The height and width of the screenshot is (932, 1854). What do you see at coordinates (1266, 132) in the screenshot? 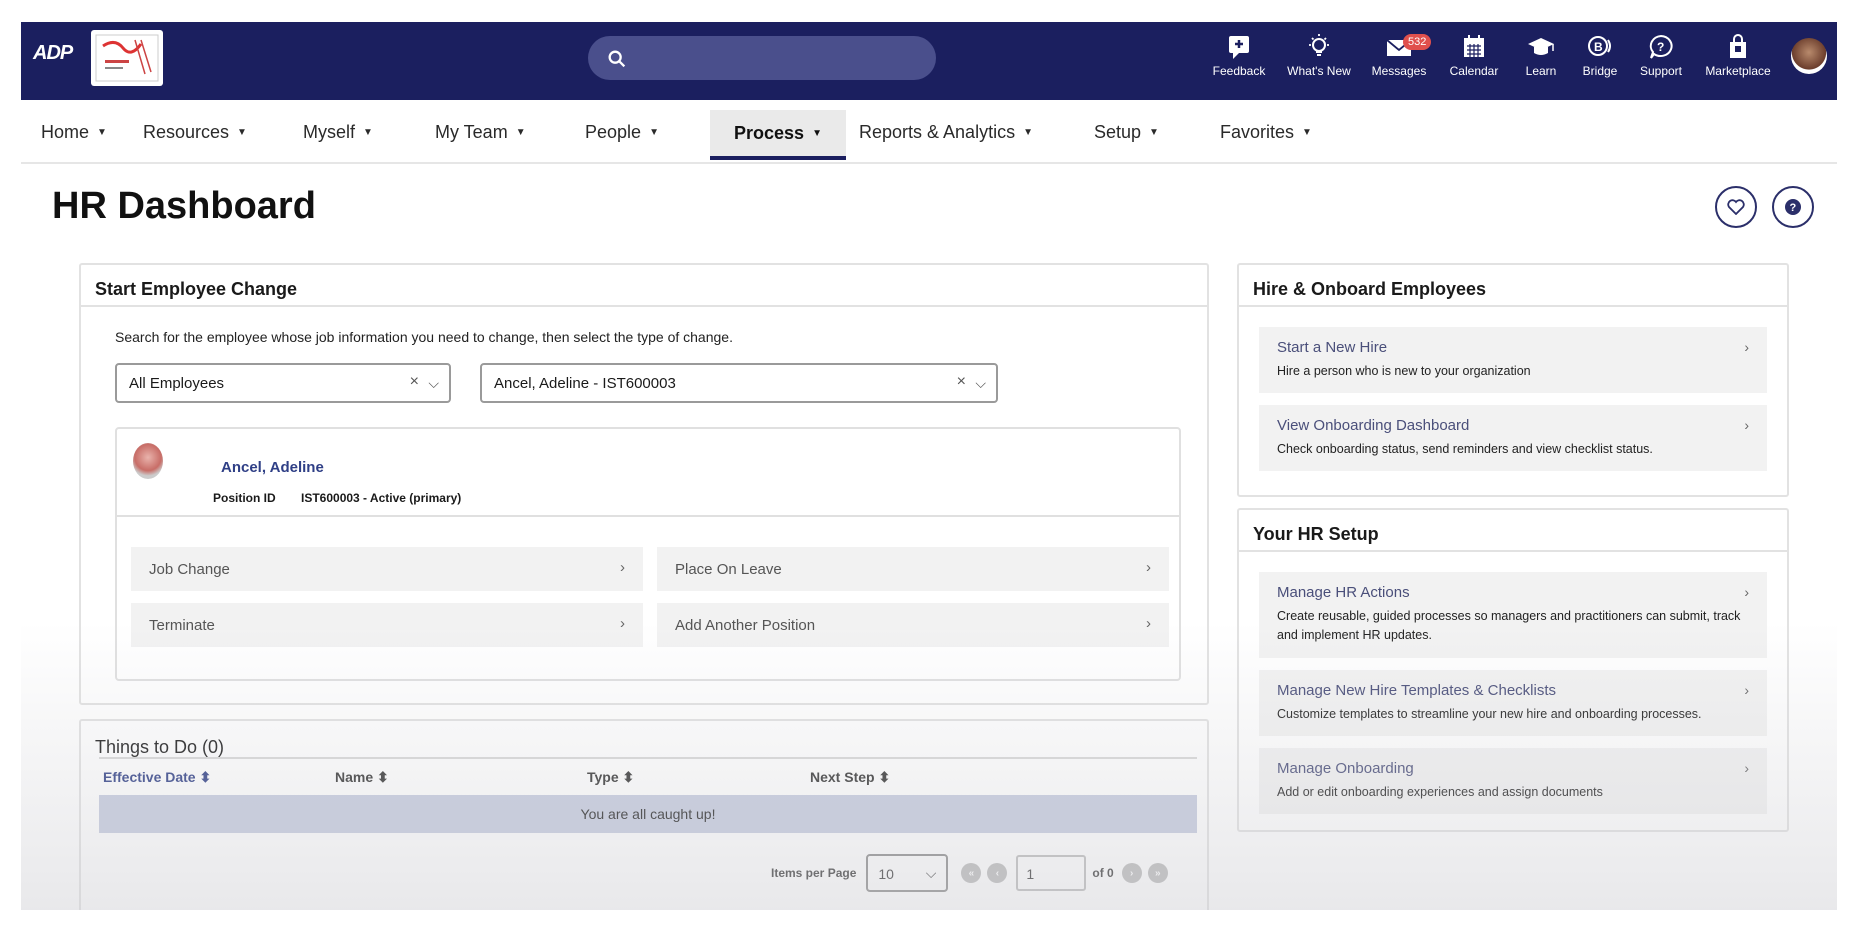
I see `nav-favorites: Favorites ▼` at bounding box center [1266, 132].